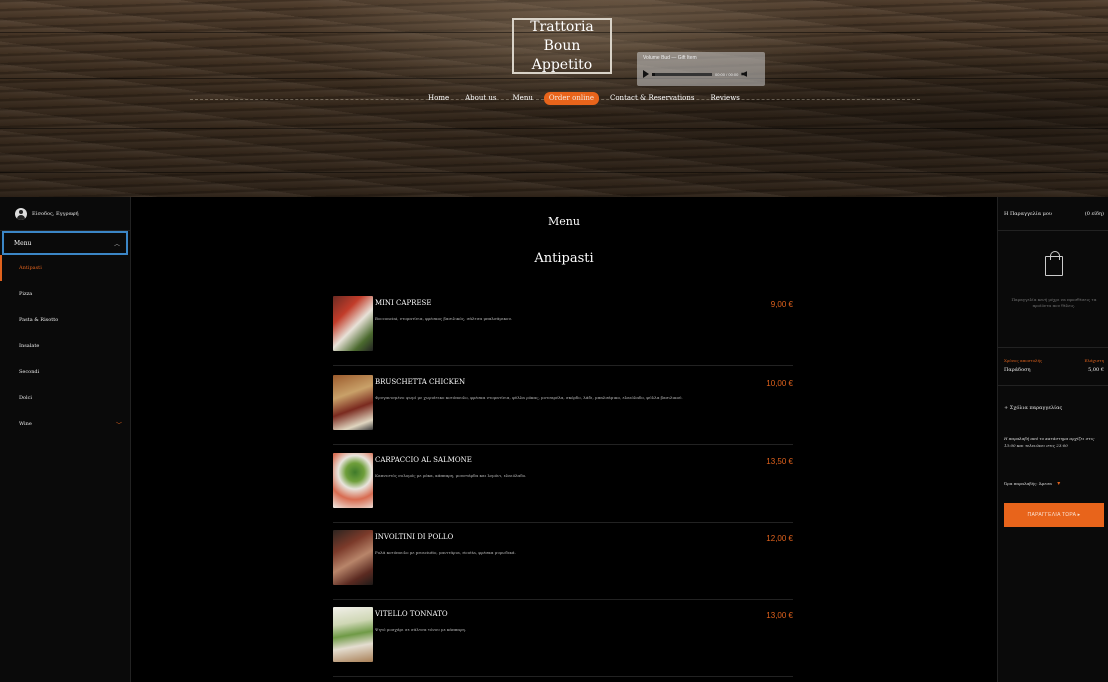 Image resolution: width=1108 pixels, height=682 pixels. What do you see at coordinates (1094, 360) in the screenshot?
I see `minimum-order-label: Ελάχιστη` at bounding box center [1094, 360].